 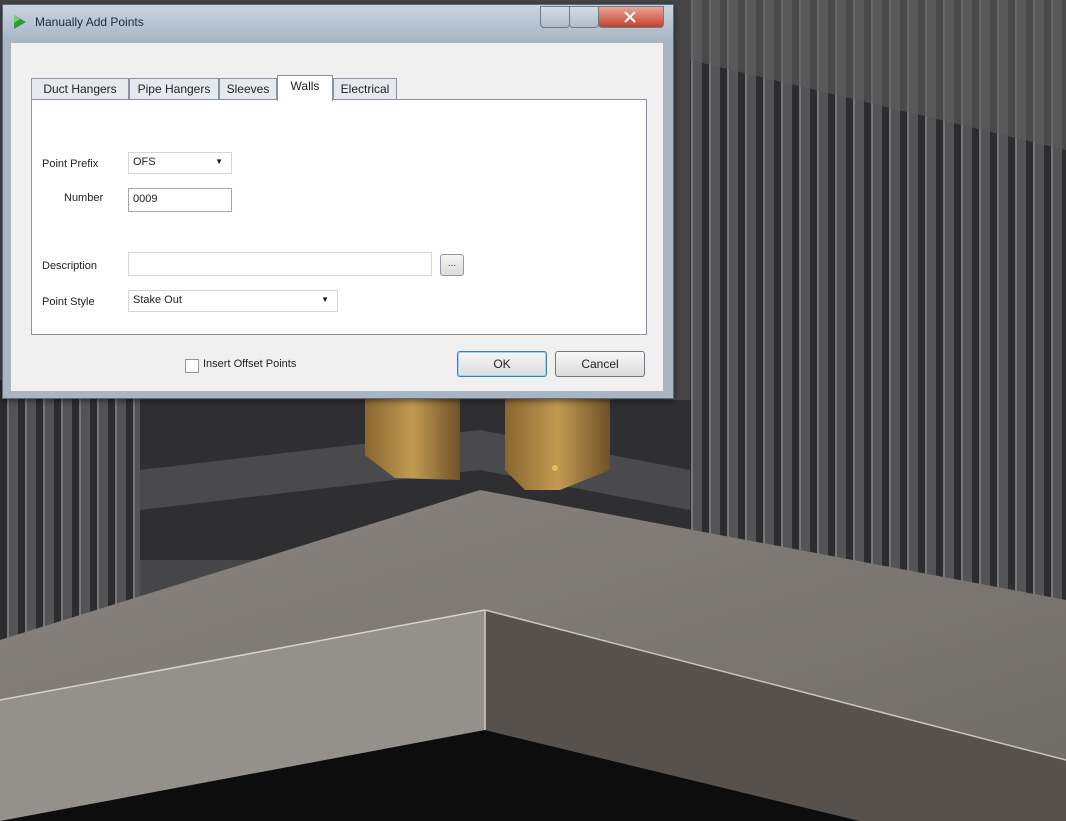 What do you see at coordinates (365, 88) in the screenshot?
I see `tab-electrical: Electrical` at bounding box center [365, 88].